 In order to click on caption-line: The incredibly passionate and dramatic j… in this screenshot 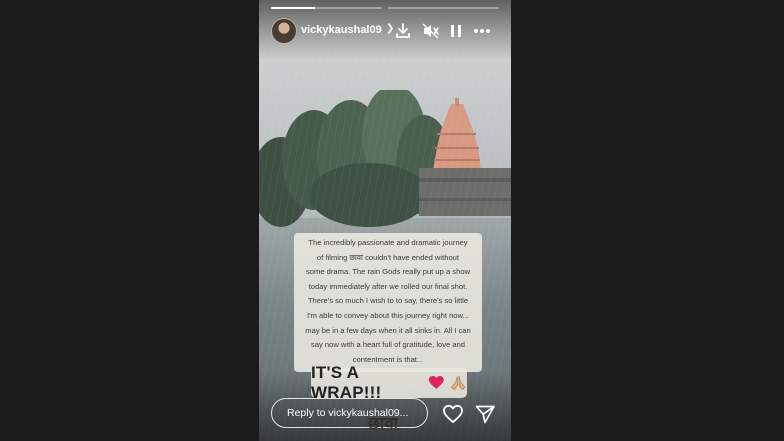, I will do `click(388, 242)`.